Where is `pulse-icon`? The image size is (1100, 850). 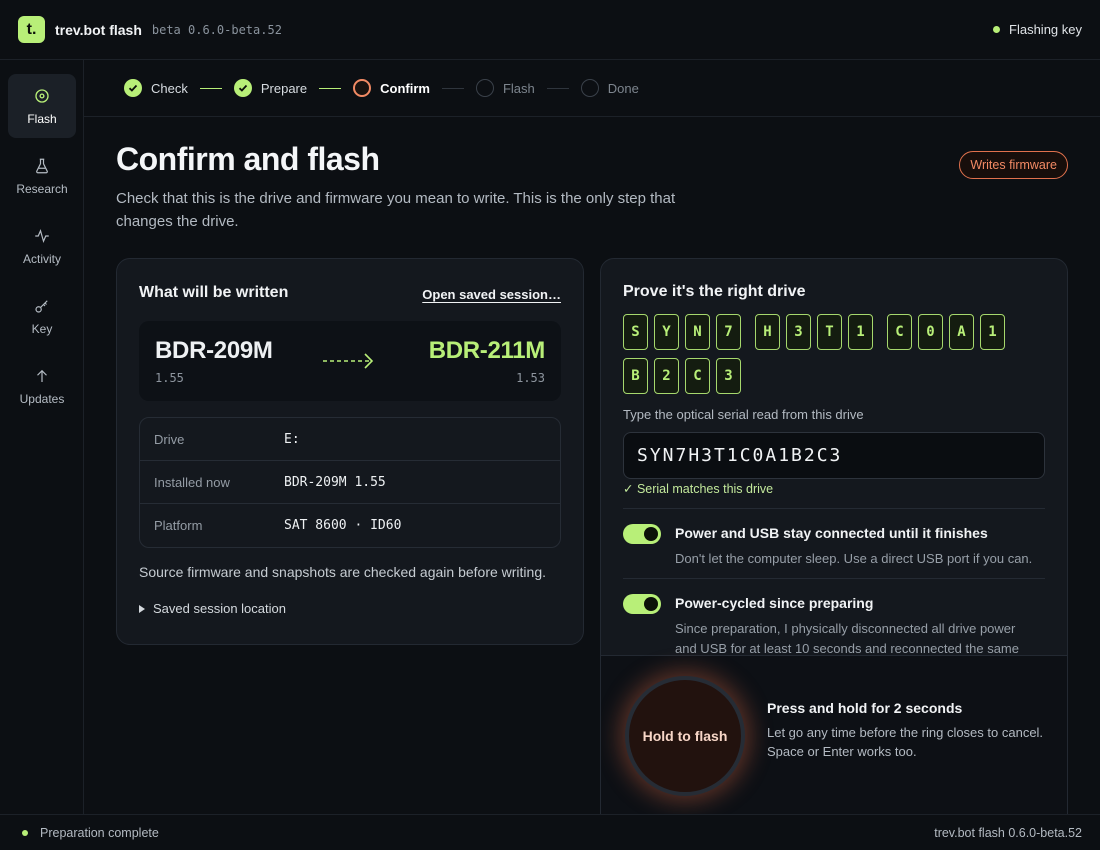
pulse-icon is located at coordinates (42, 235).